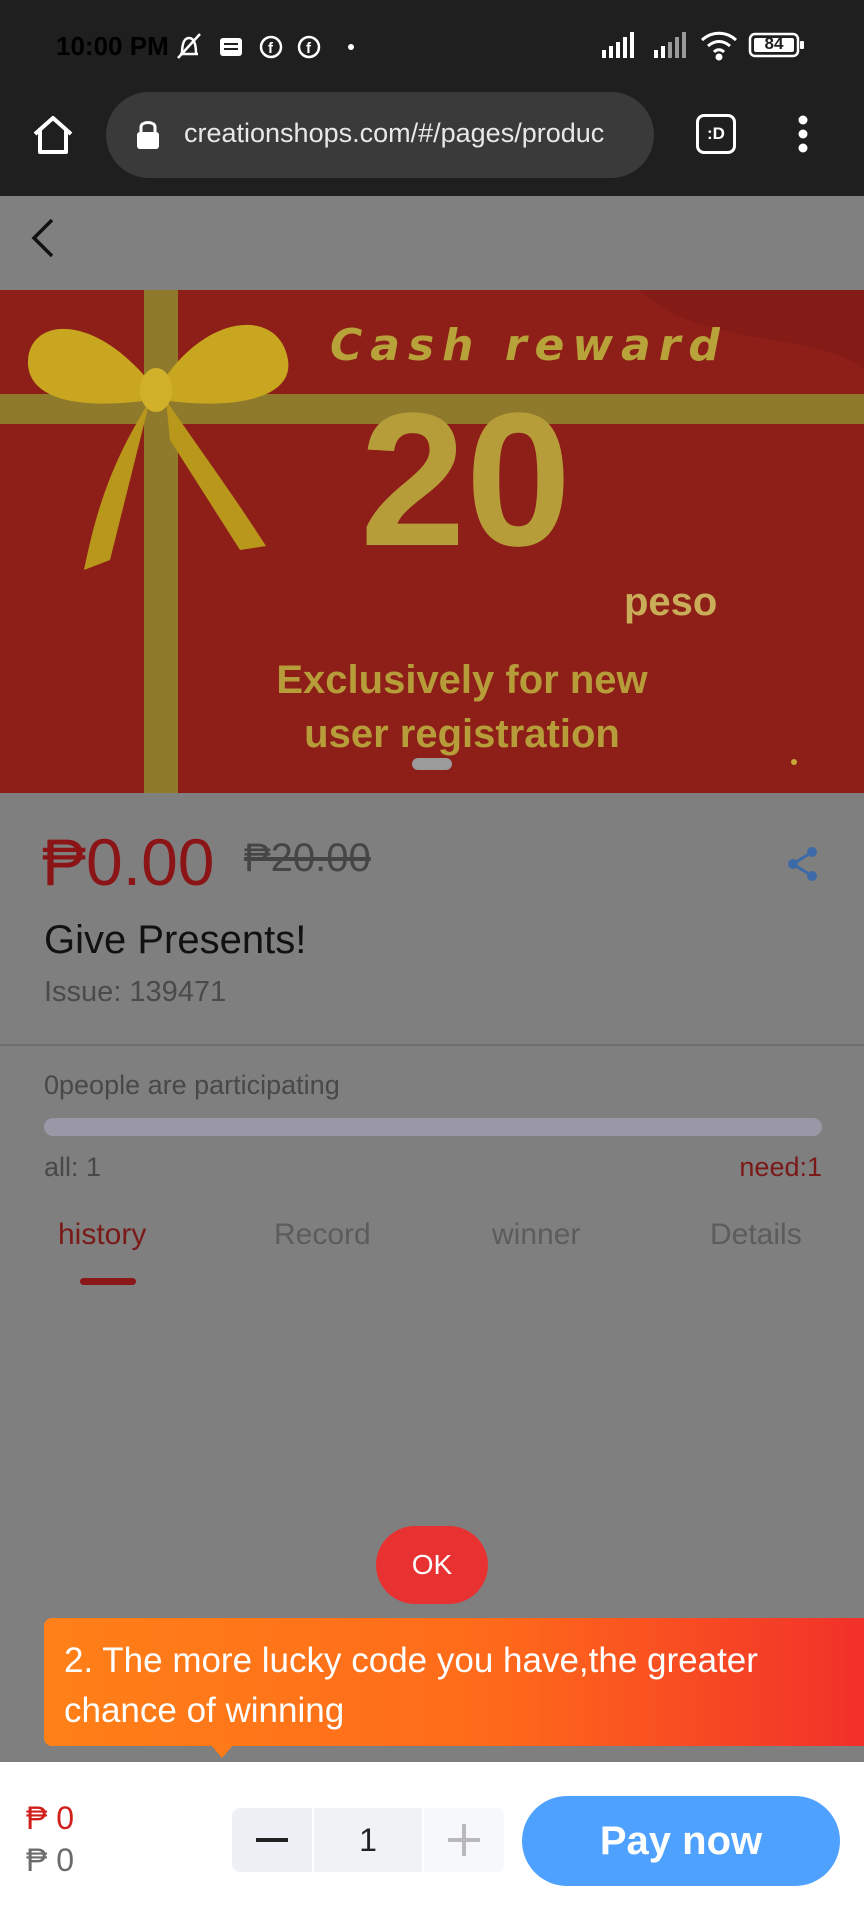 The image size is (864, 1920). I want to click on total-price: ₱ 0, so click(50, 1818).